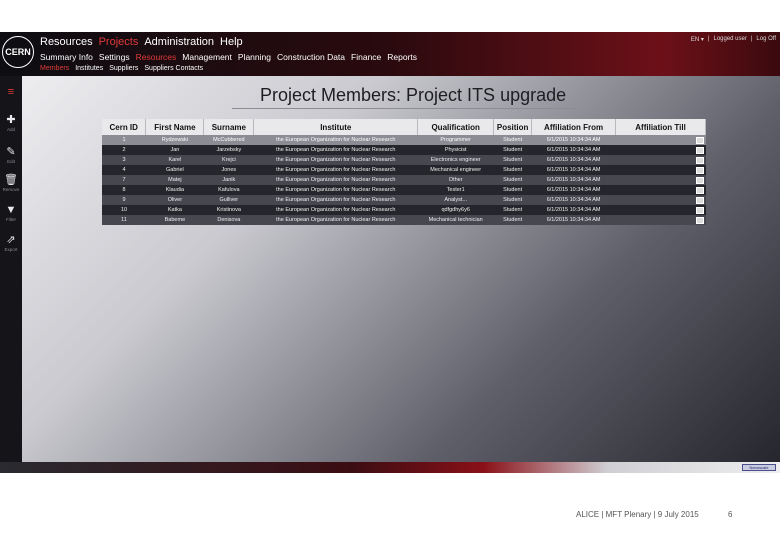  Describe the element at coordinates (66, 57) in the screenshot. I see `submenu-summary-info: Summary Info` at that location.